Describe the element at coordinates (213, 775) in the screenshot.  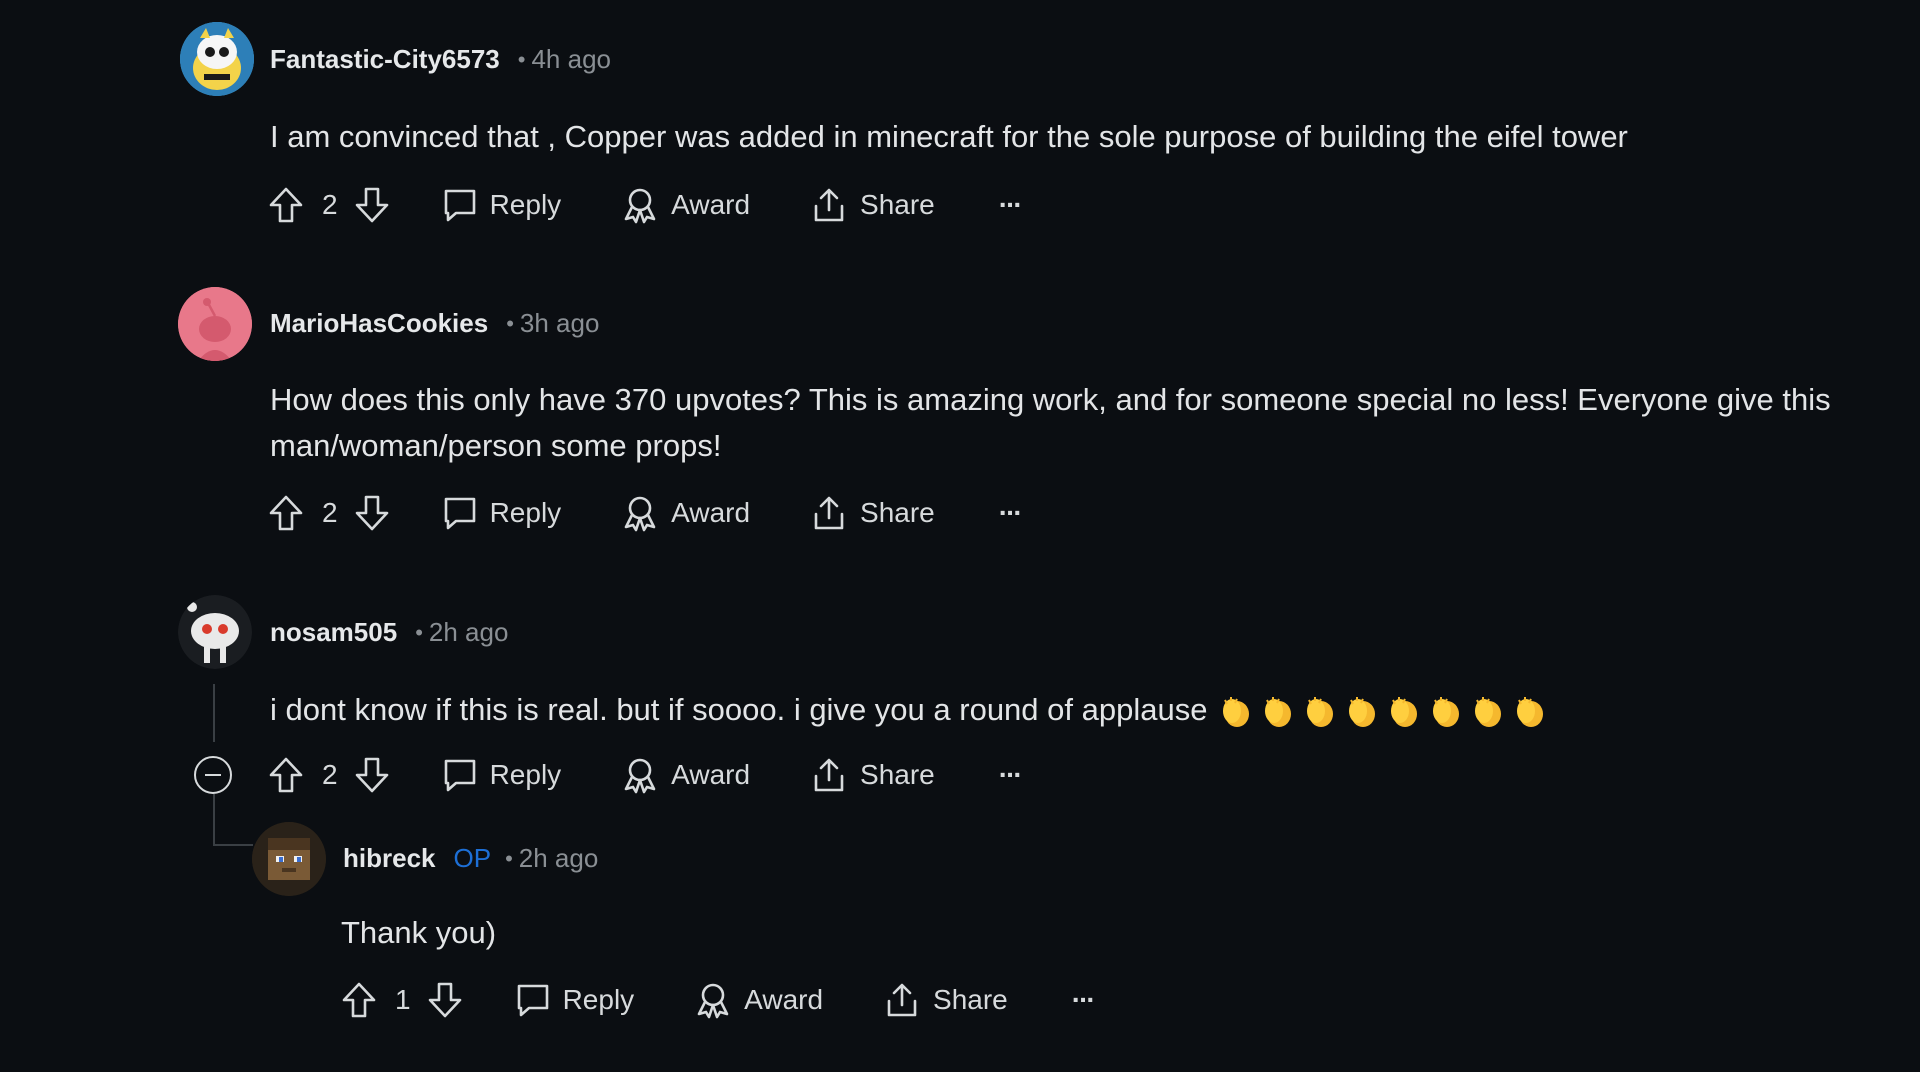
I see `collapse-thread-button` at that location.